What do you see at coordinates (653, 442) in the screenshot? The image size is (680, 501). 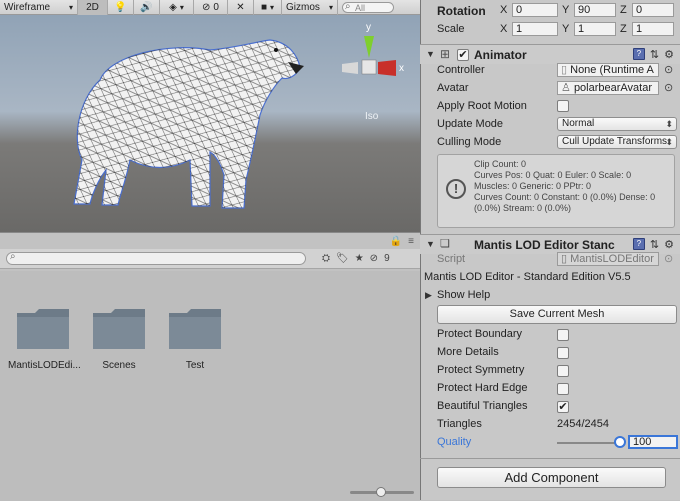 I see `quality-input: 100` at bounding box center [653, 442].